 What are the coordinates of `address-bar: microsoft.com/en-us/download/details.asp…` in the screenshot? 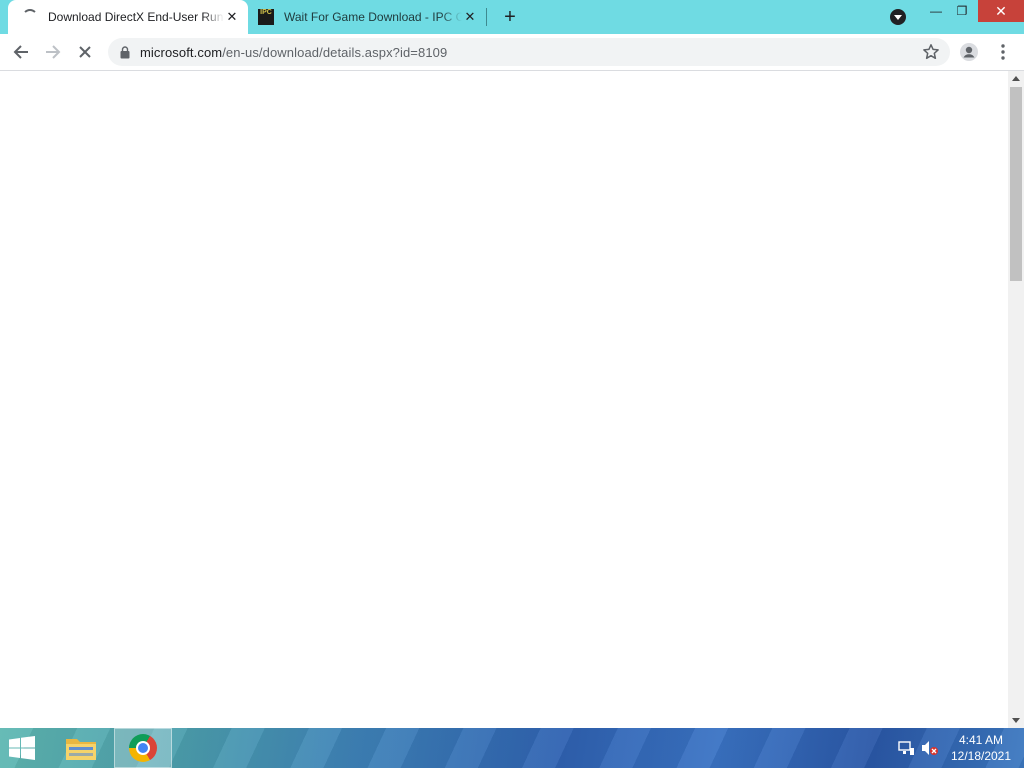 It's located at (529, 52).